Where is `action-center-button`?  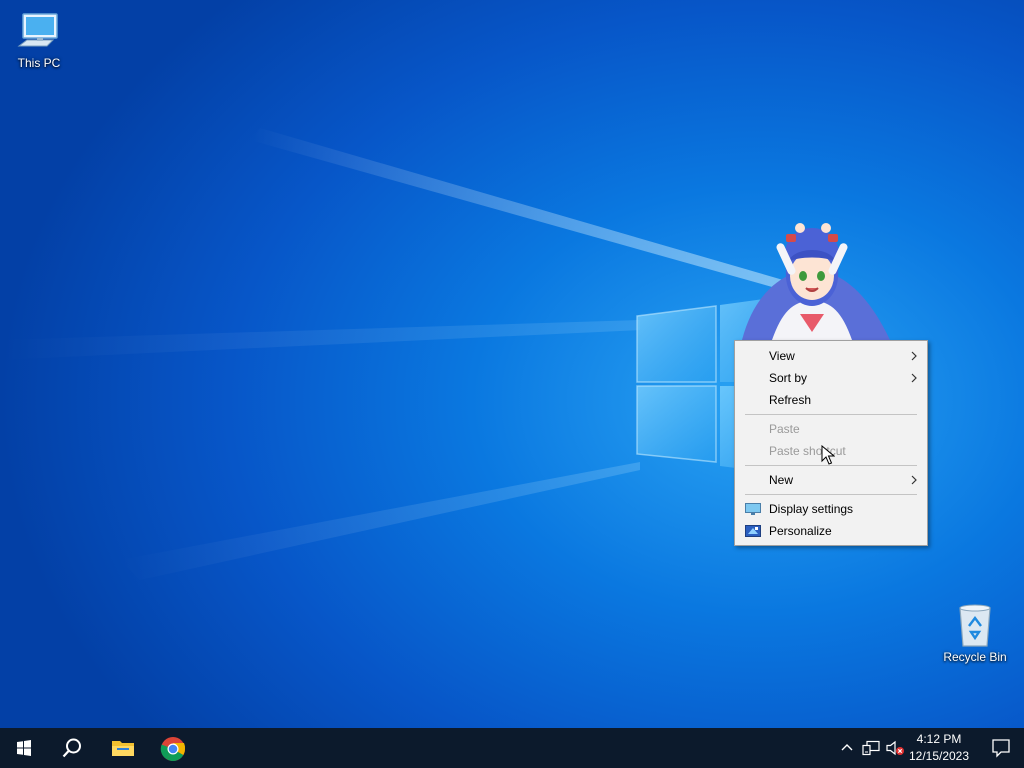
action-center-button is located at coordinates (1001, 748).